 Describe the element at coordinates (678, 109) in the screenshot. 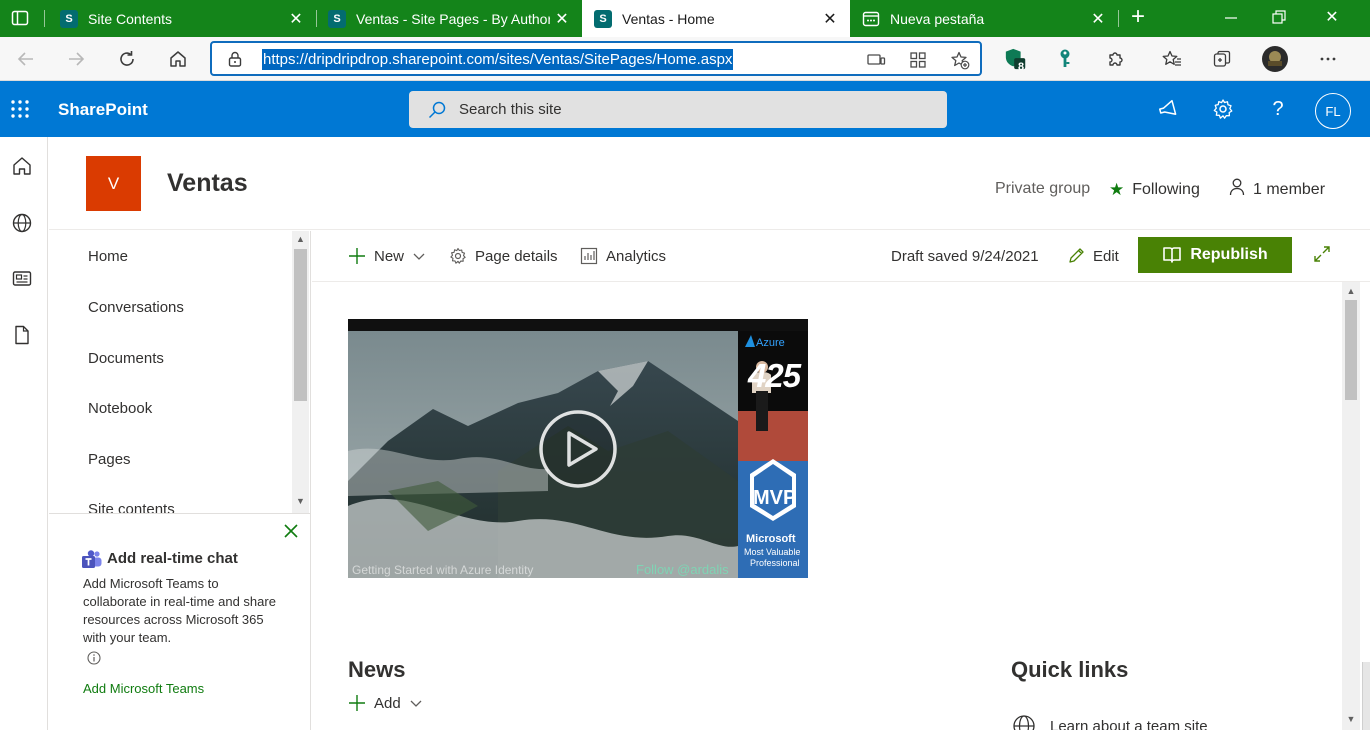

I see `site-search-box: Search this site` at that location.